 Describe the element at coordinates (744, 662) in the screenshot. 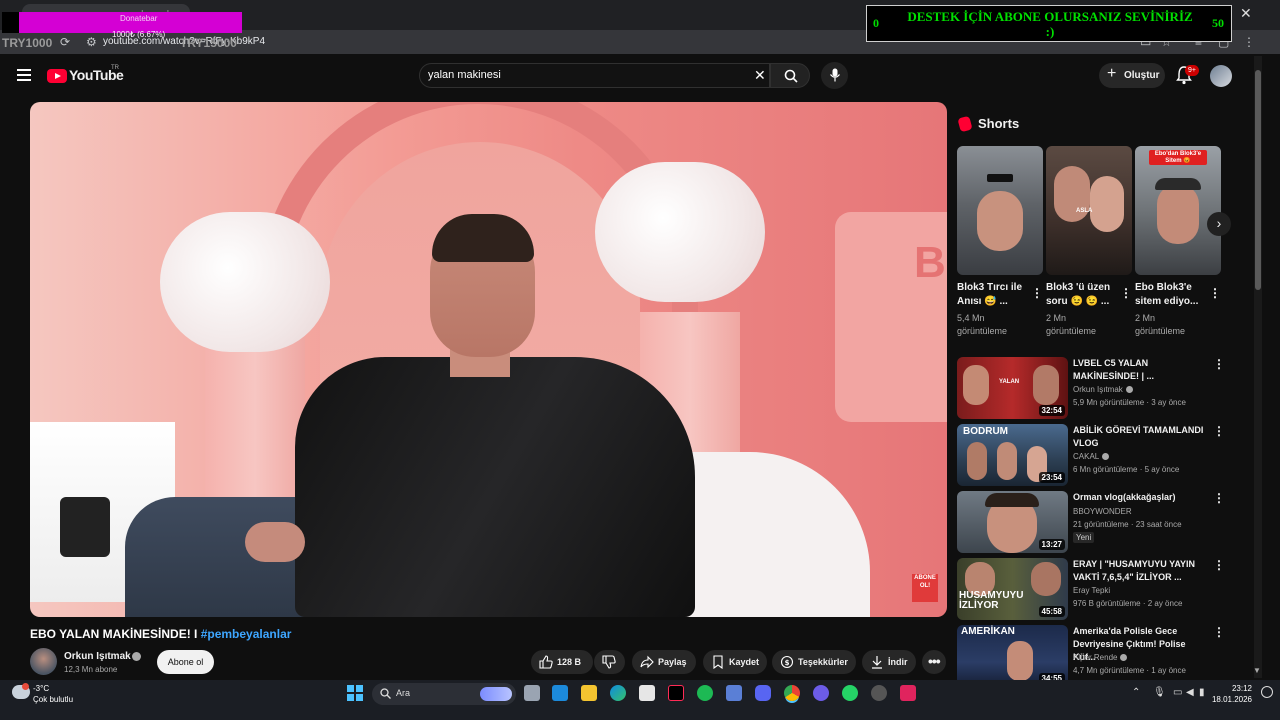

I see `save-label: Kaydet` at that location.